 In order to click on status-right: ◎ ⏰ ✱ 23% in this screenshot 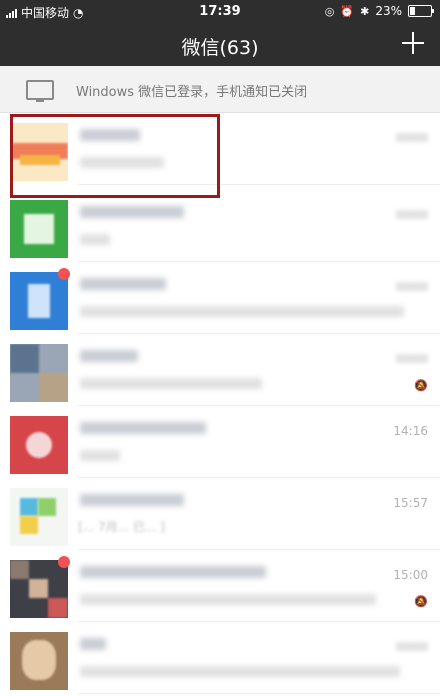, I will do `click(379, 11)`.